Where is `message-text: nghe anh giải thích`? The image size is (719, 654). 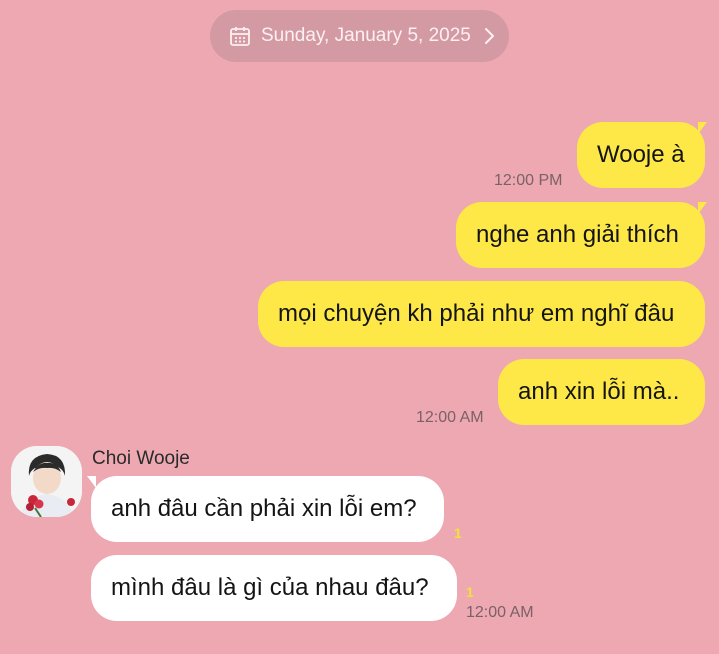
message-text: nghe anh giải thích is located at coordinates (577, 234).